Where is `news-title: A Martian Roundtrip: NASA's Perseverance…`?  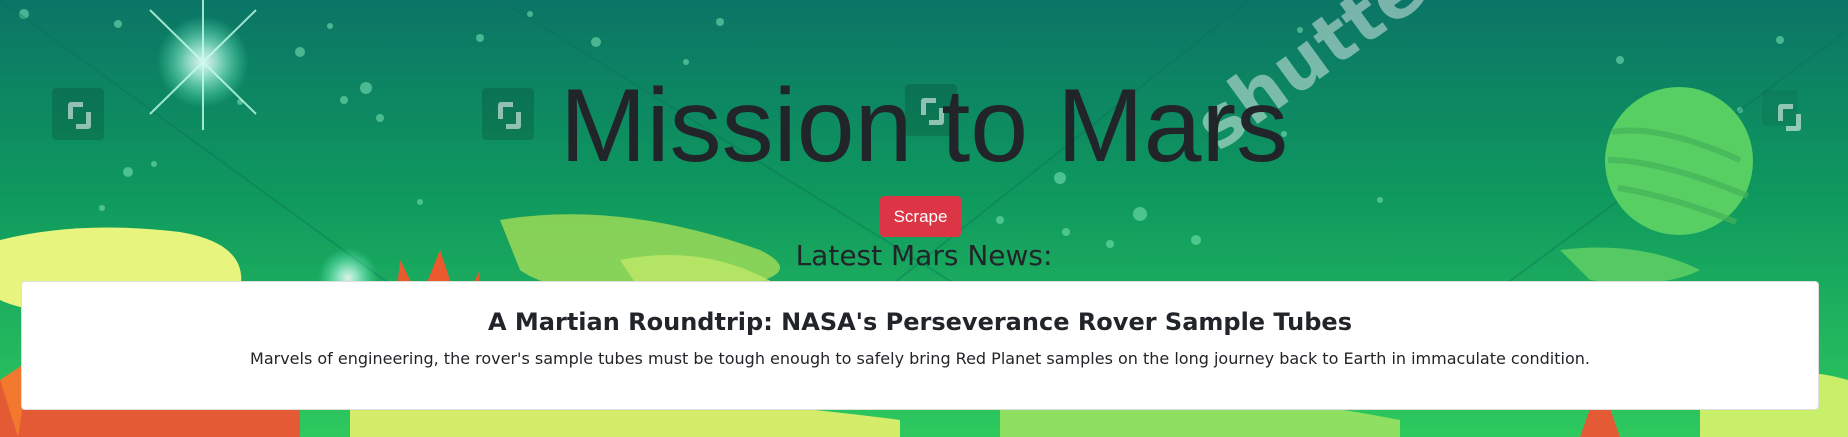 news-title: A Martian Roundtrip: NASA's Perseverance… is located at coordinates (919, 322).